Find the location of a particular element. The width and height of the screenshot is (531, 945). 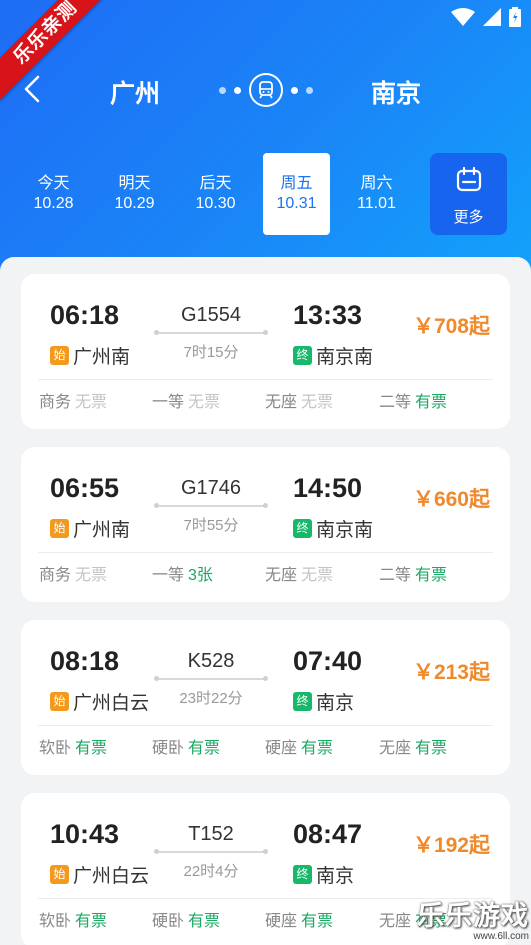

train-number: K528 is located at coordinates (211, 661).